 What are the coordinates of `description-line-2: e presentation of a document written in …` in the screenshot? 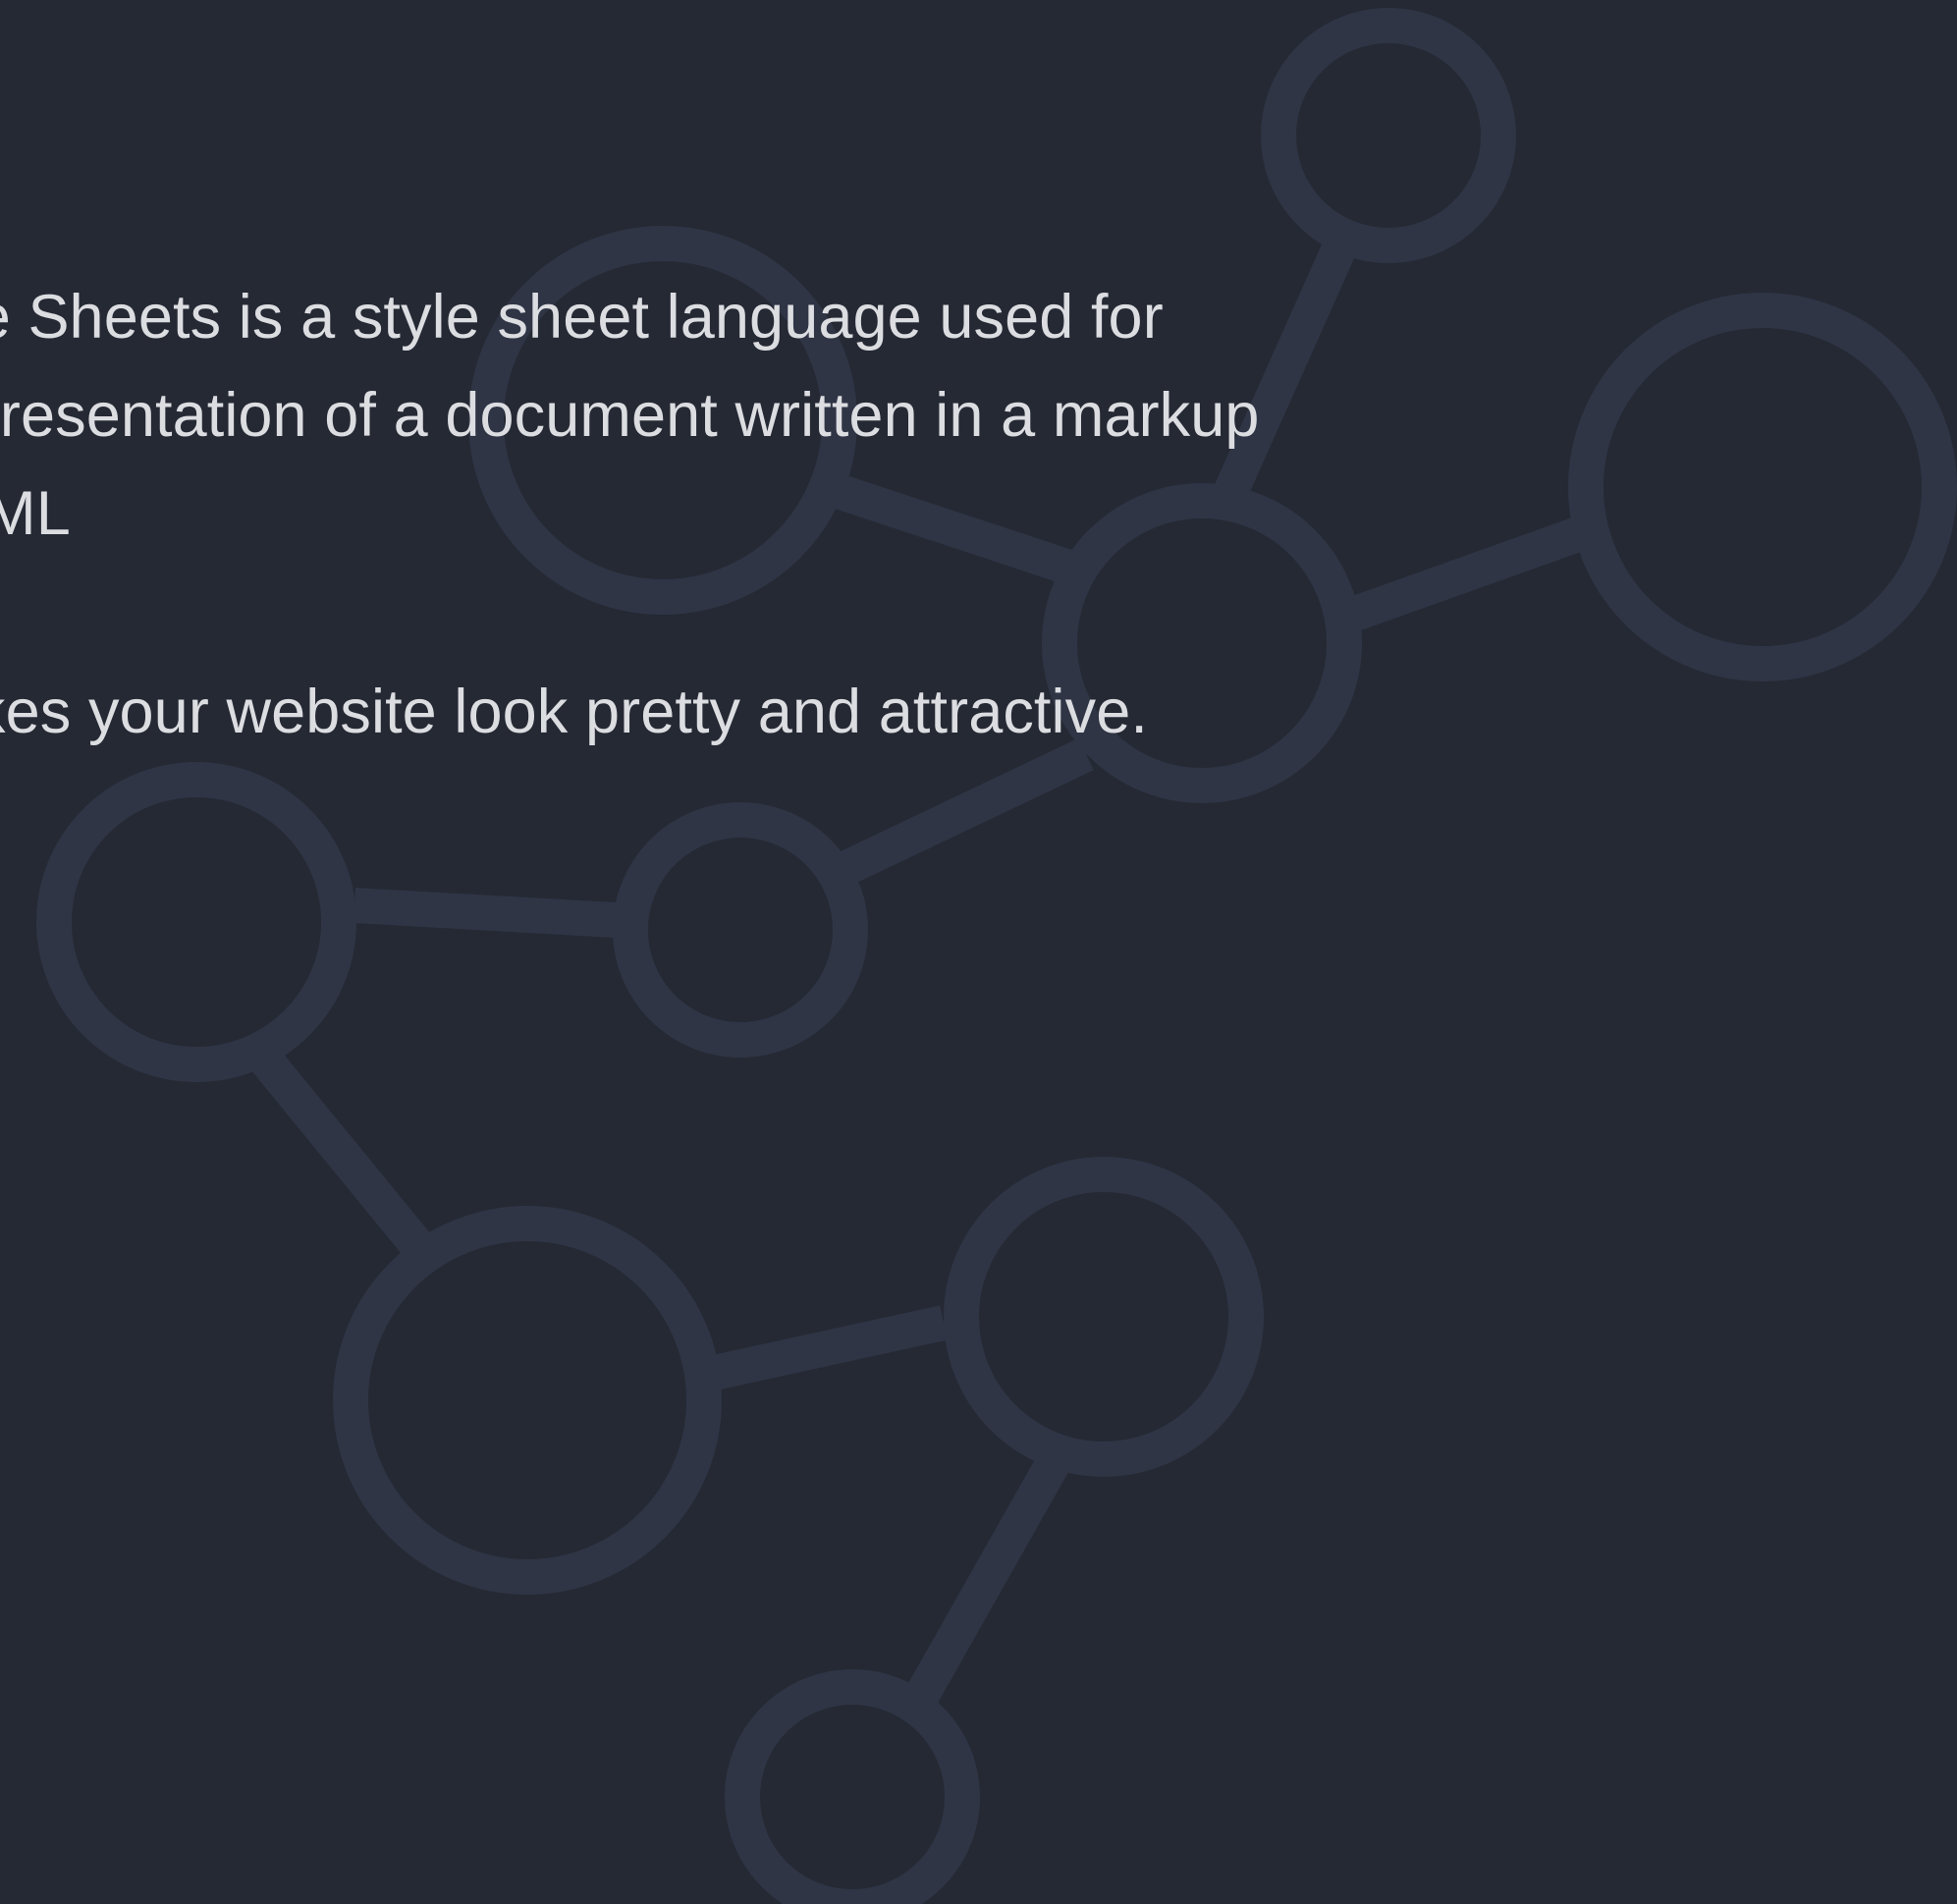 It's located at (630, 415).